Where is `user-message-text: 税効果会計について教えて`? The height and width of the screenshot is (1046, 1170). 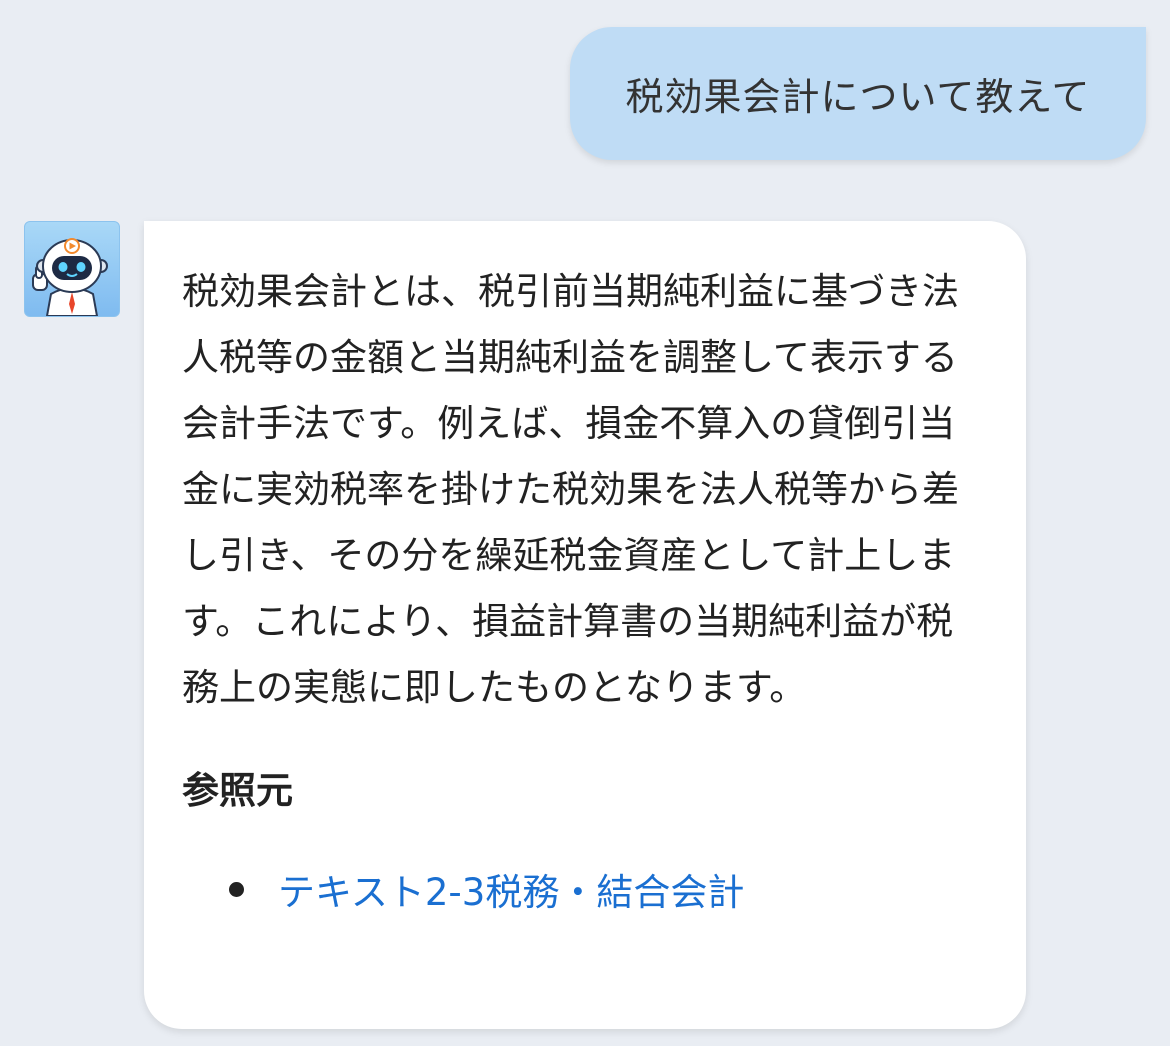 user-message-text: 税効果会計について教えて is located at coordinates (858, 97).